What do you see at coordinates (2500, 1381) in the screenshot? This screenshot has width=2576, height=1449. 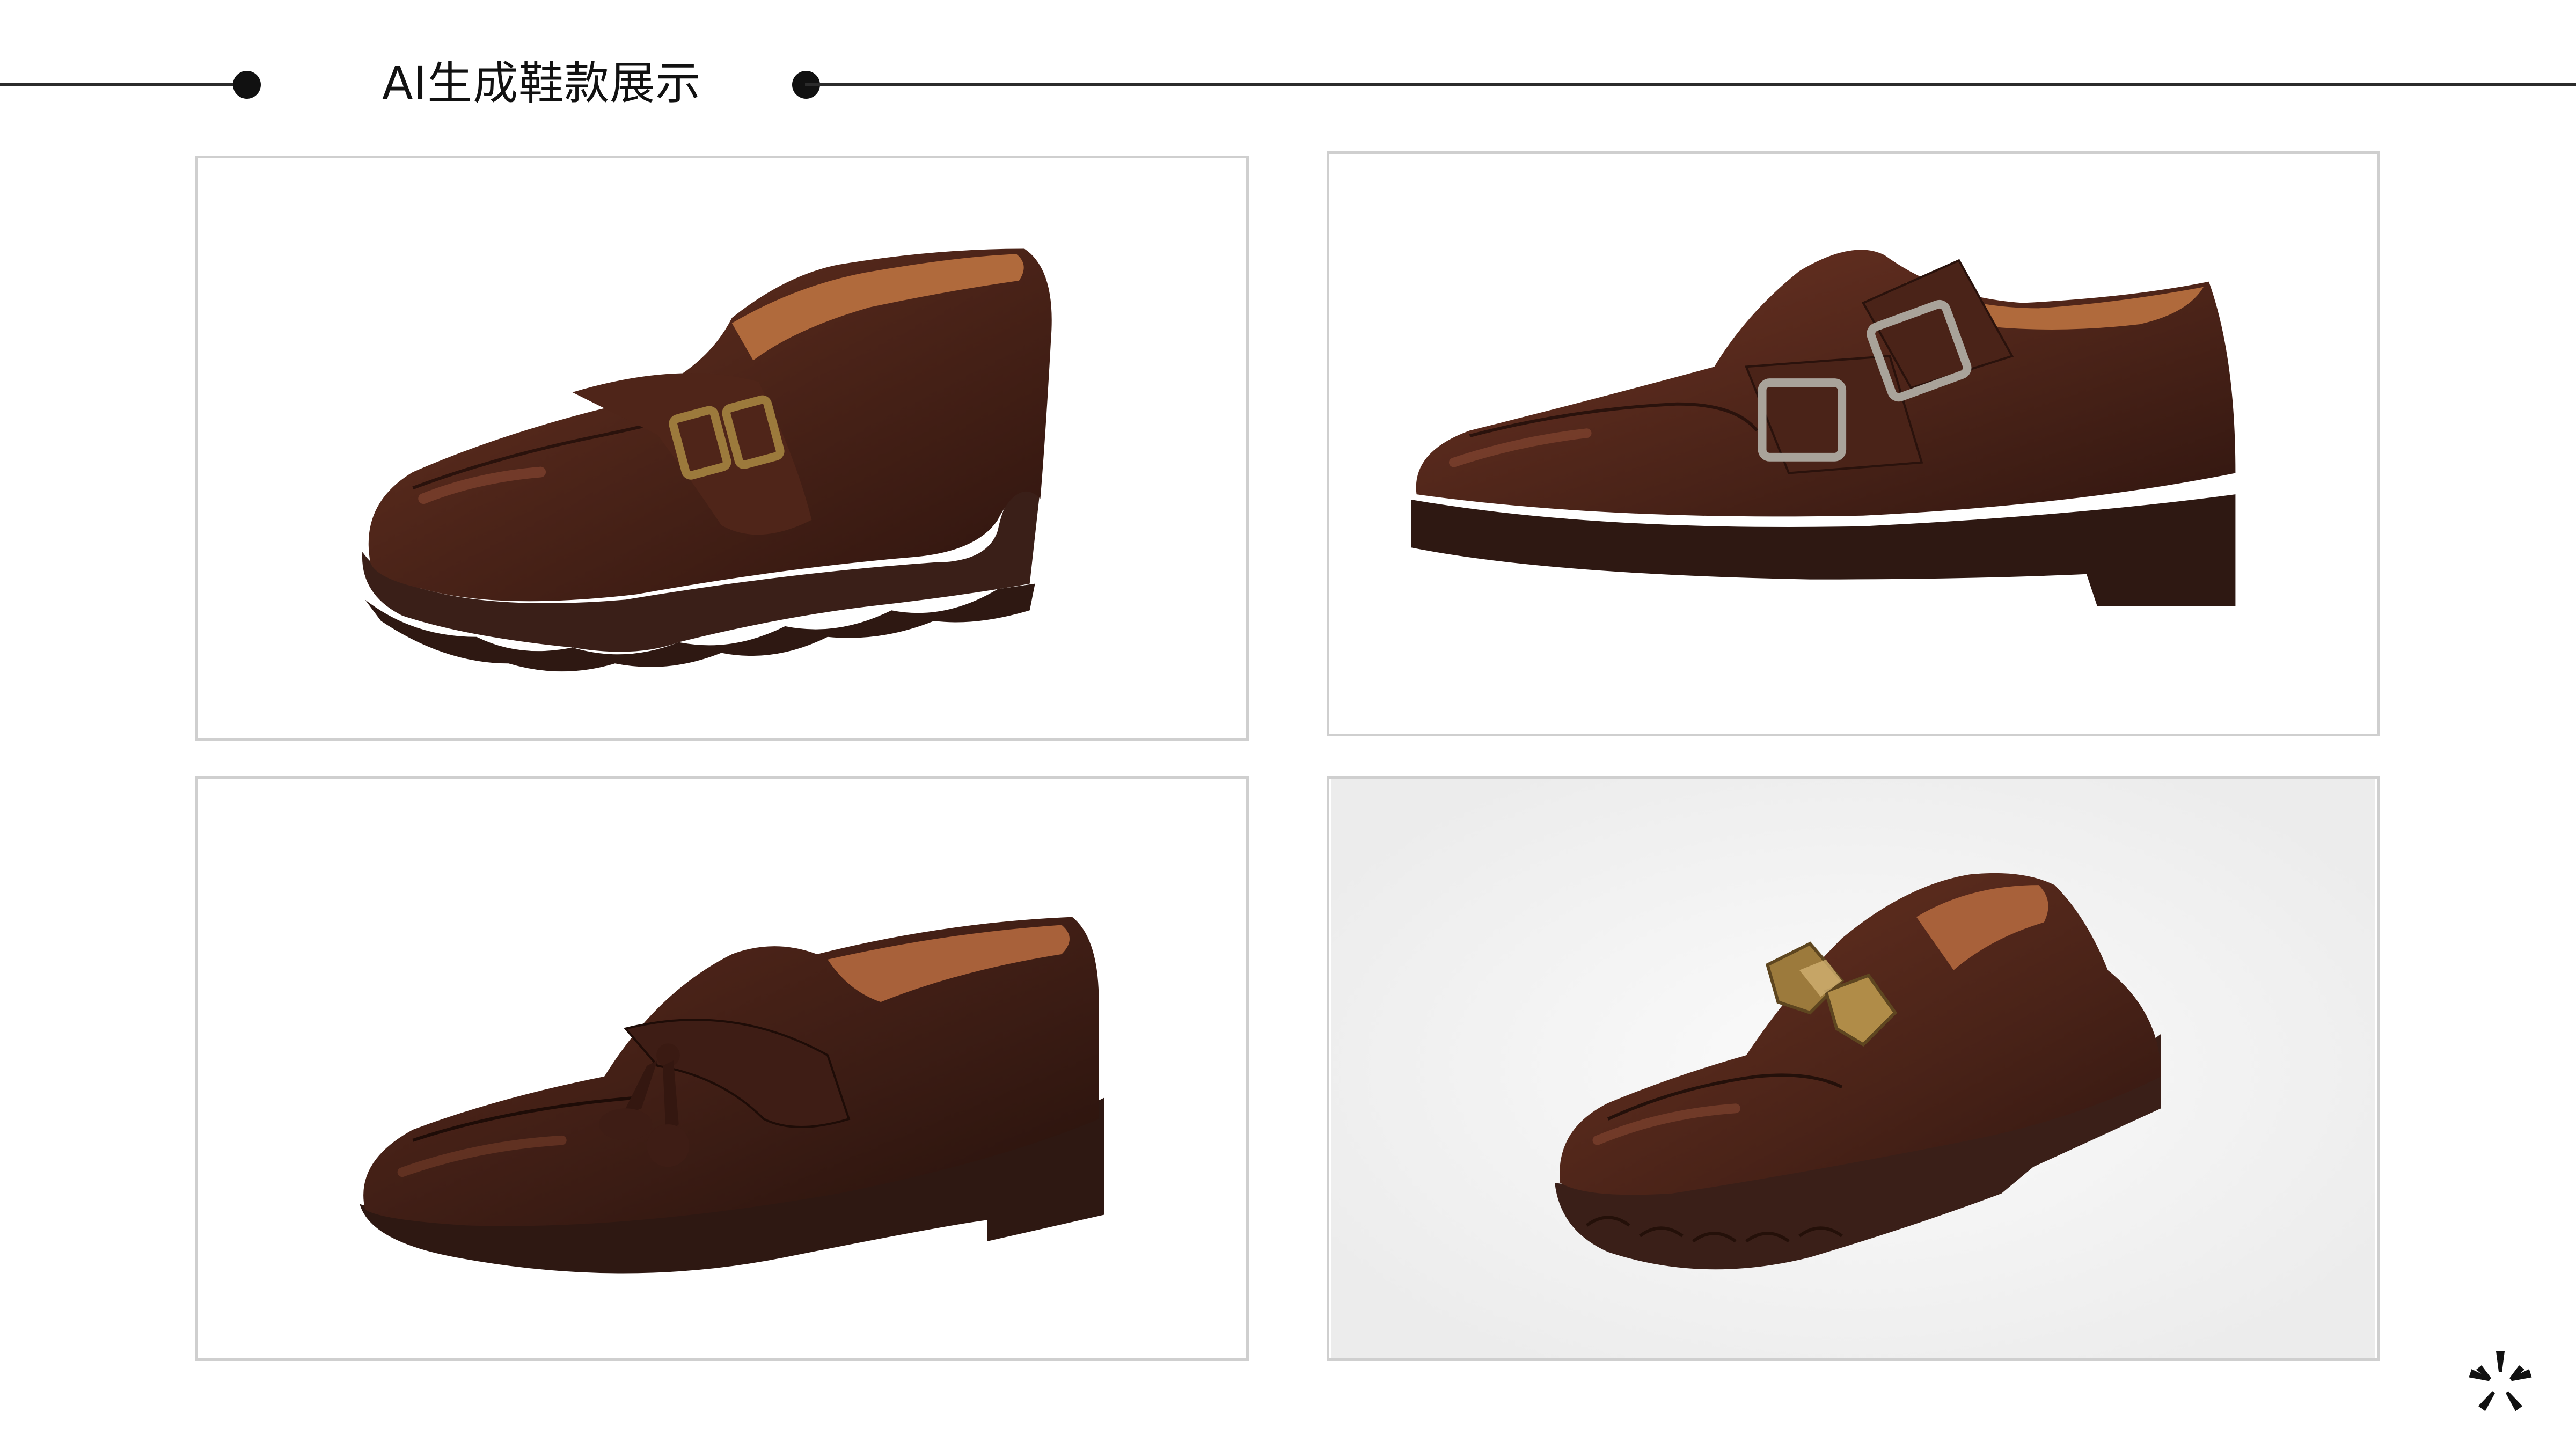 I see `sparkle-logo-icon` at bounding box center [2500, 1381].